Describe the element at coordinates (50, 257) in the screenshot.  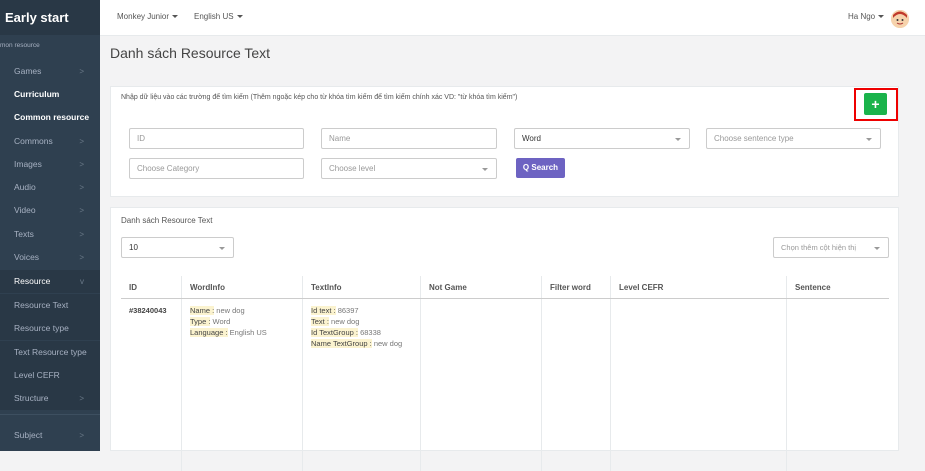
I see `sidebar-item-voices: Voices >` at that location.